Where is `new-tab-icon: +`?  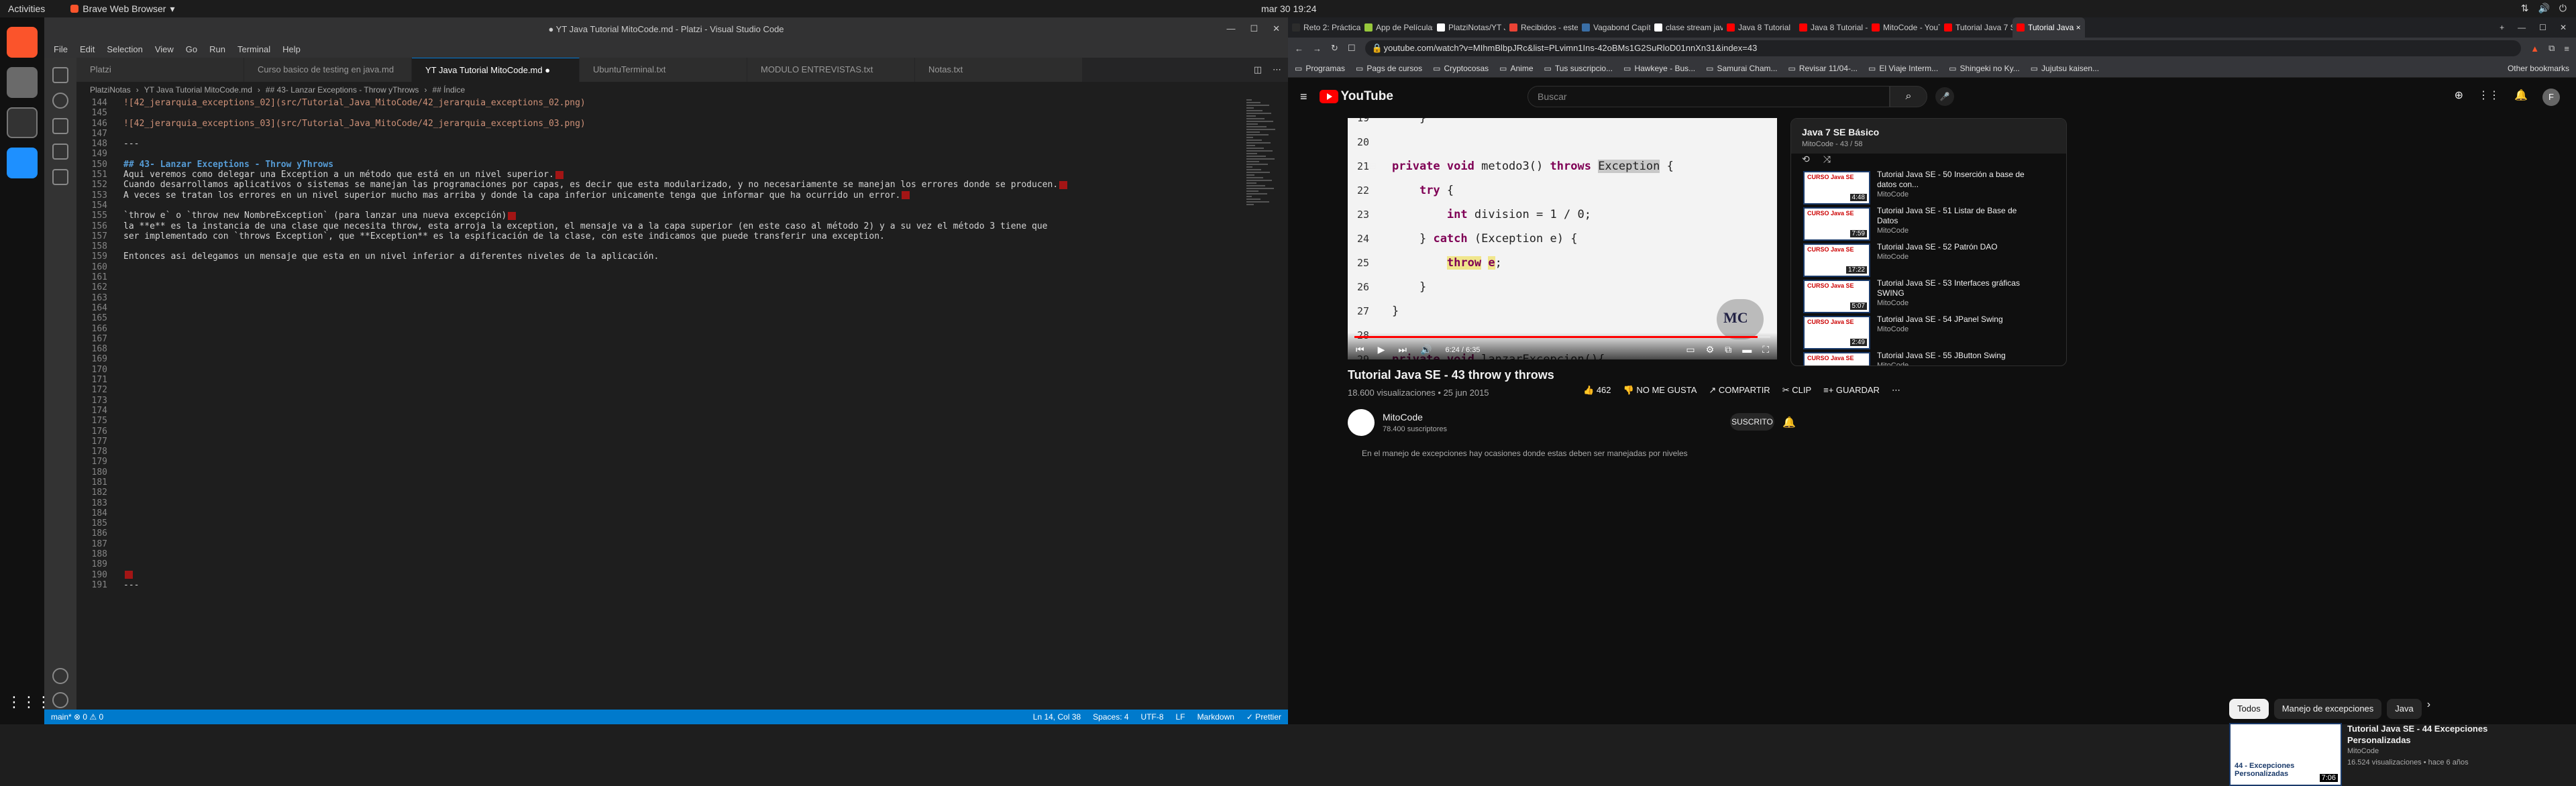 new-tab-icon: + is located at coordinates (2502, 27).